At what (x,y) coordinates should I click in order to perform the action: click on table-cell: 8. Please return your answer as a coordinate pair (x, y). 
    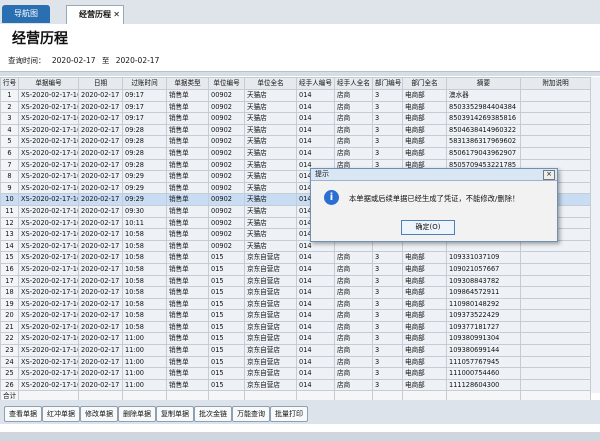
    Looking at the image, I should click on (9, 176).